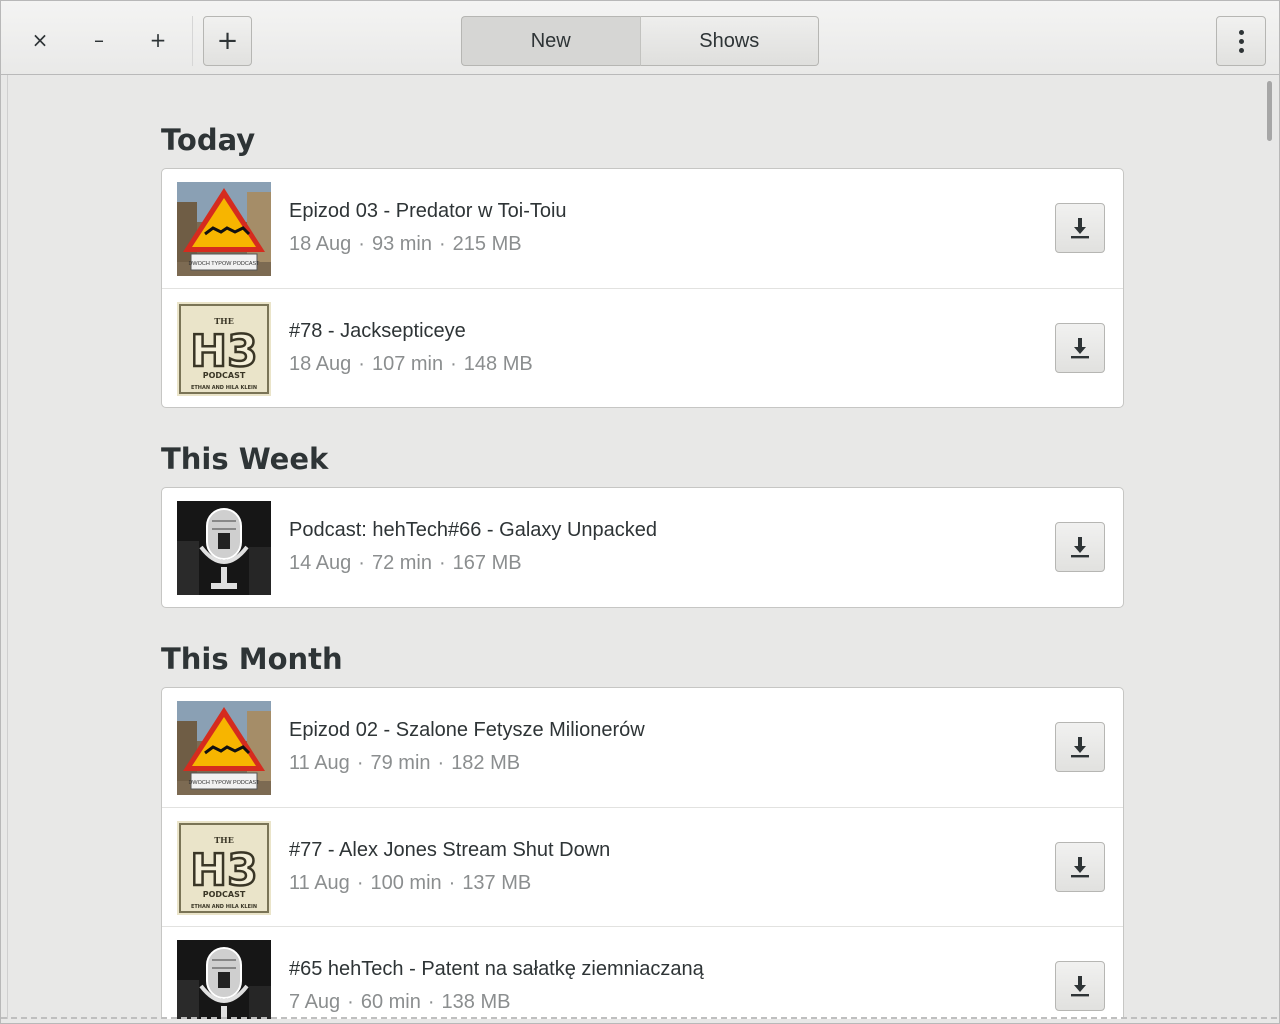 This screenshot has width=1280, height=1024. I want to click on tab-shows: Shows, so click(729, 41).